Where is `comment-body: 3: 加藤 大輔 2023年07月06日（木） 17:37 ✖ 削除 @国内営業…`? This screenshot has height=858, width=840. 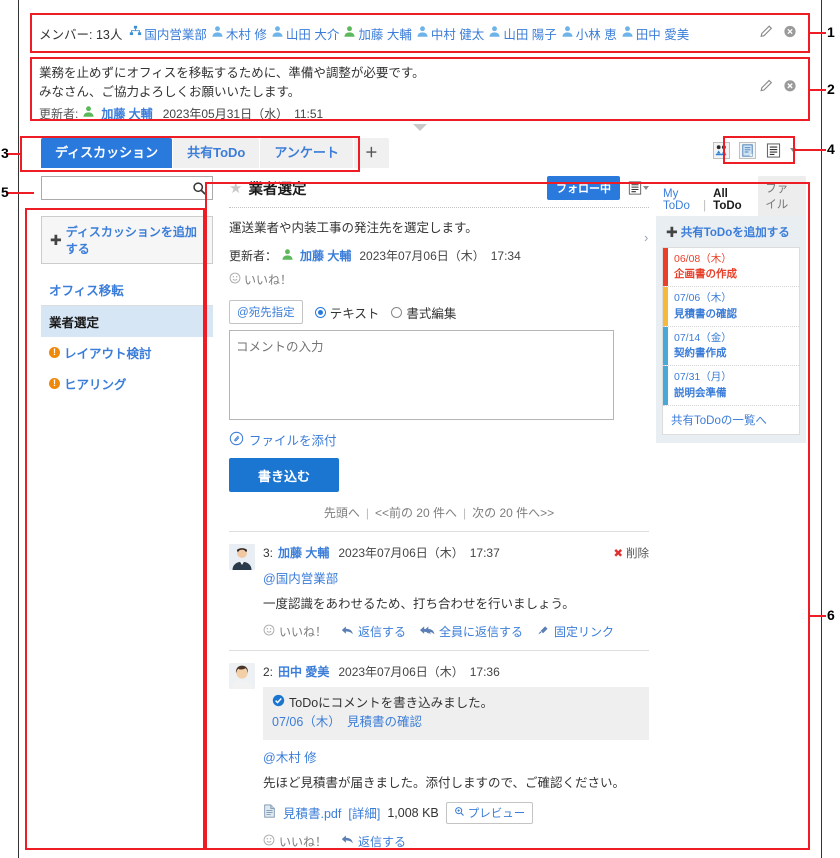 comment-body: 3: 加藤 大輔 2023年07月06日（木） 17:37 ✖ 削除 @国内営業… is located at coordinates (456, 592).